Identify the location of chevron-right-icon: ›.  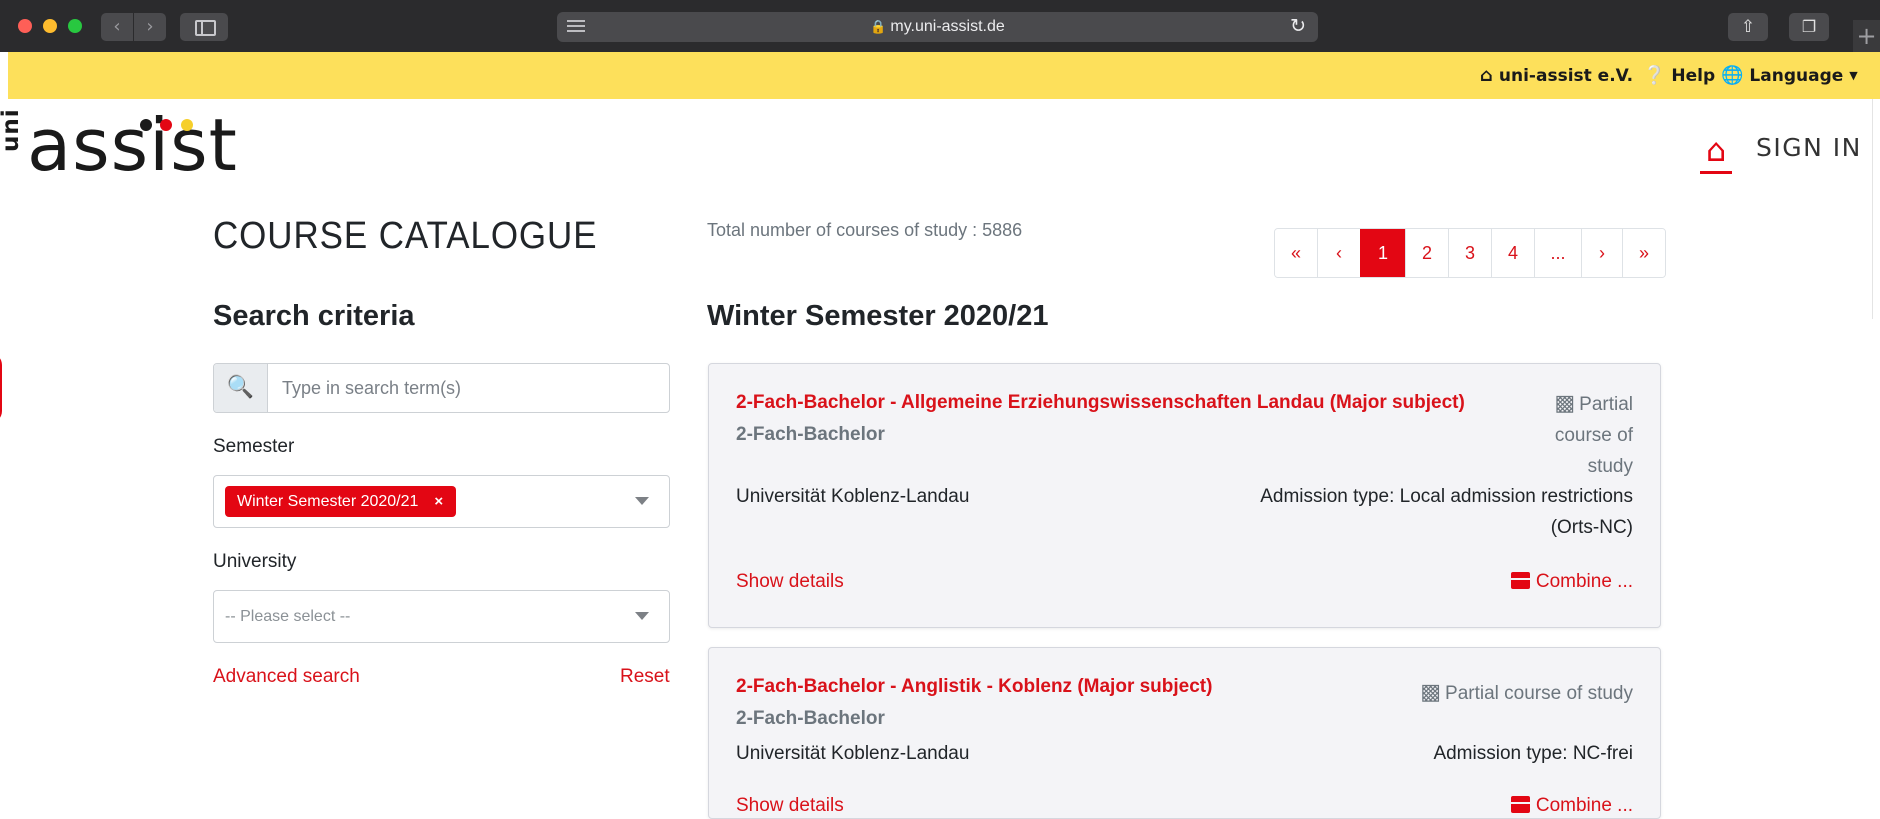
(150, 26).